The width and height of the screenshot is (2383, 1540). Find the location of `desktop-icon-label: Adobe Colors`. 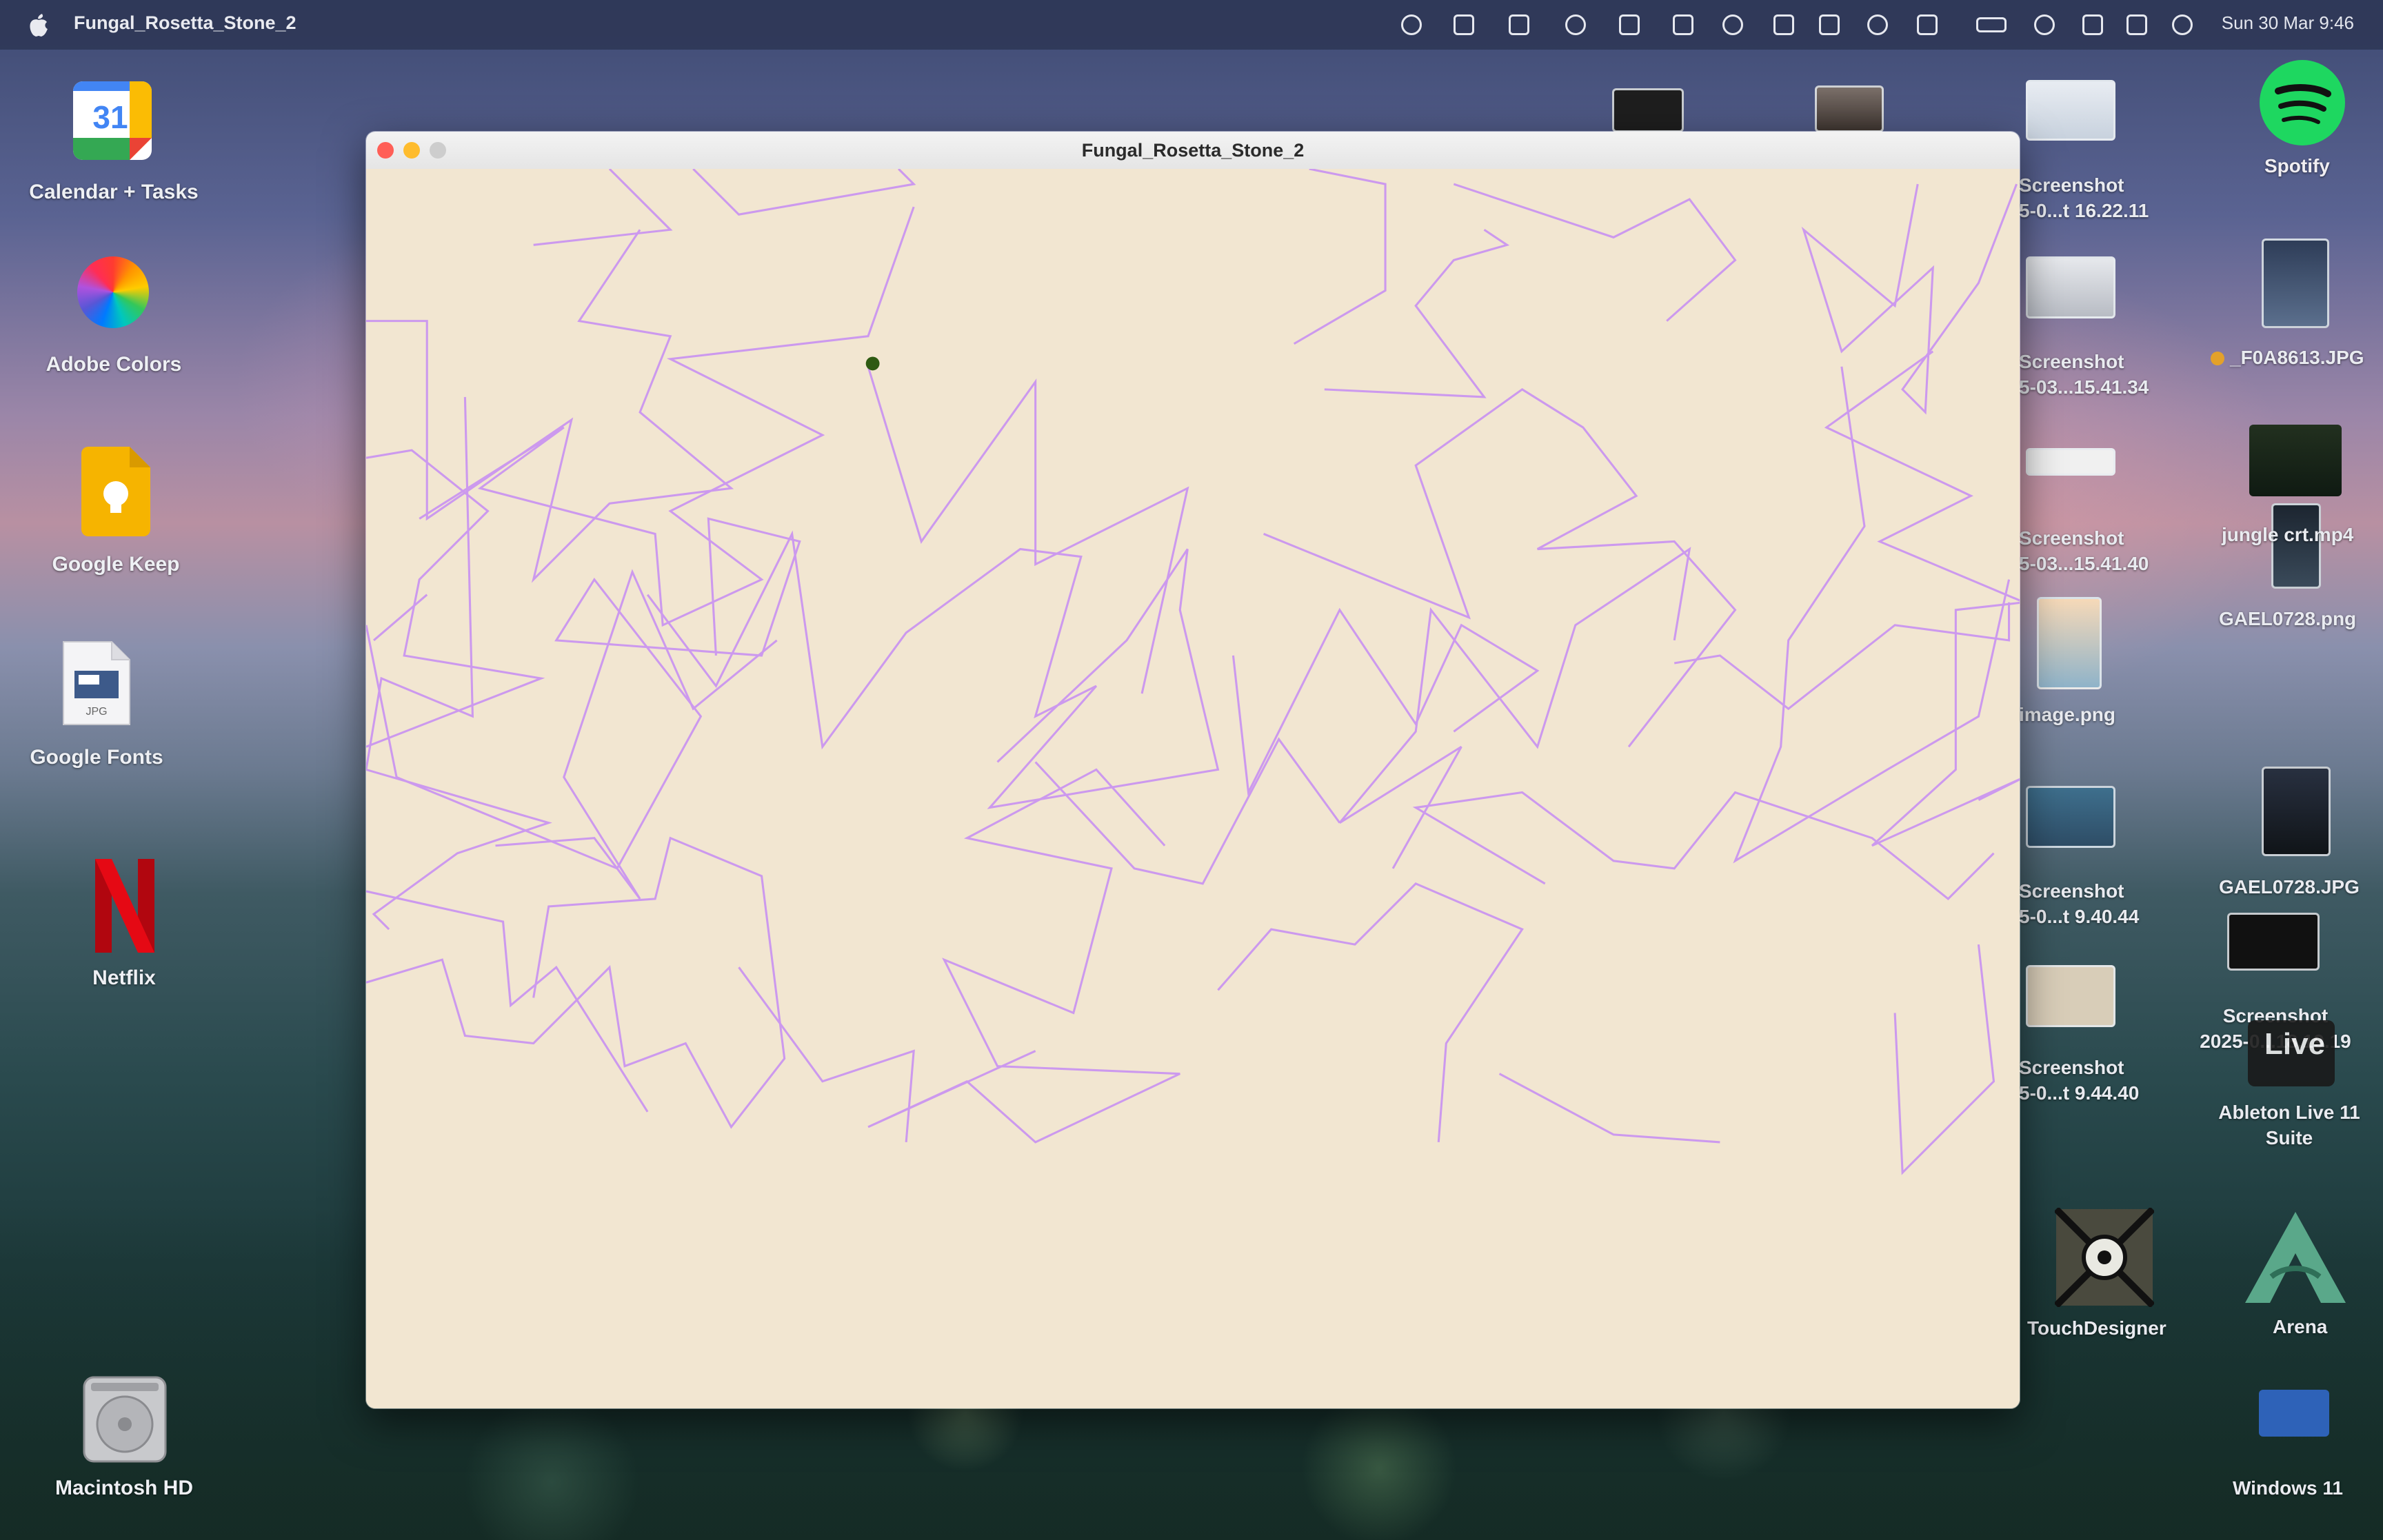

desktop-icon-label: Adobe Colors is located at coordinates (114, 365).